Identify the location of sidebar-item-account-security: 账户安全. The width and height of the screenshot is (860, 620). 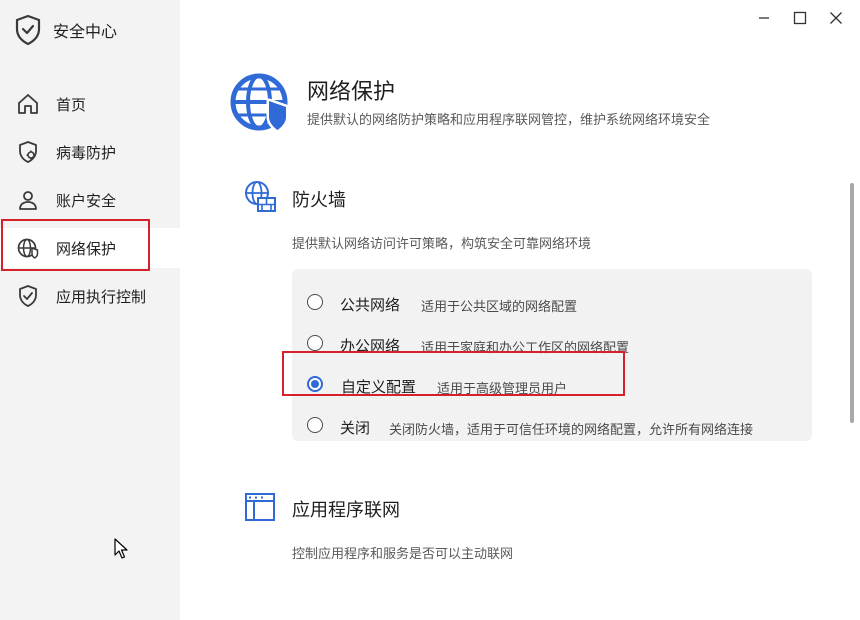
(90, 200).